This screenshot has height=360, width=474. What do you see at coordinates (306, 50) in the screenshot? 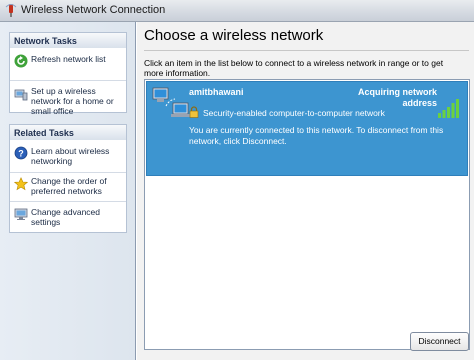
I see `title-divider` at bounding box center [306, 50].